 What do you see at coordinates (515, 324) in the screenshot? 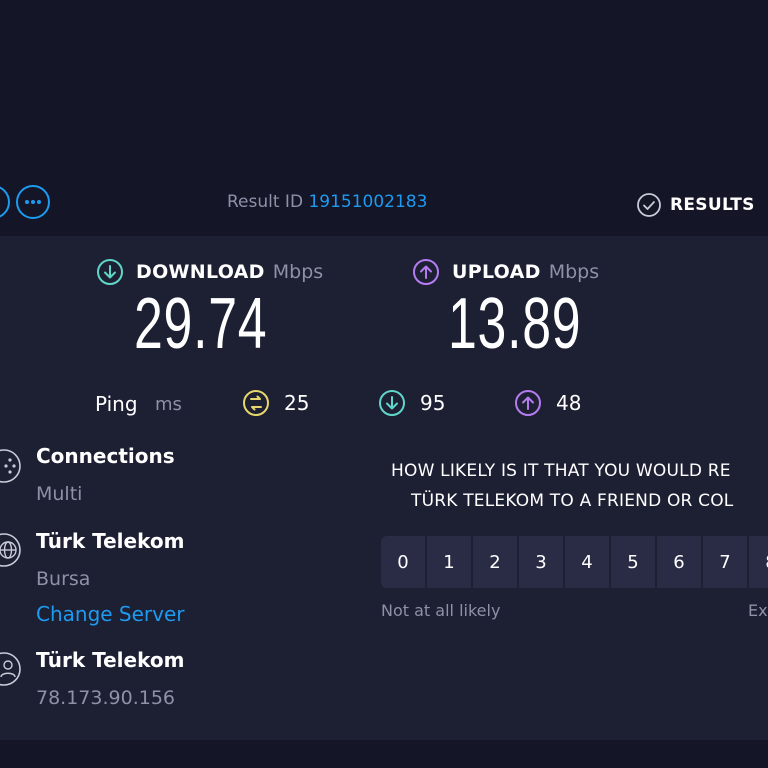
I see `upload-value: 13.89` at bounding box center [515, 324].